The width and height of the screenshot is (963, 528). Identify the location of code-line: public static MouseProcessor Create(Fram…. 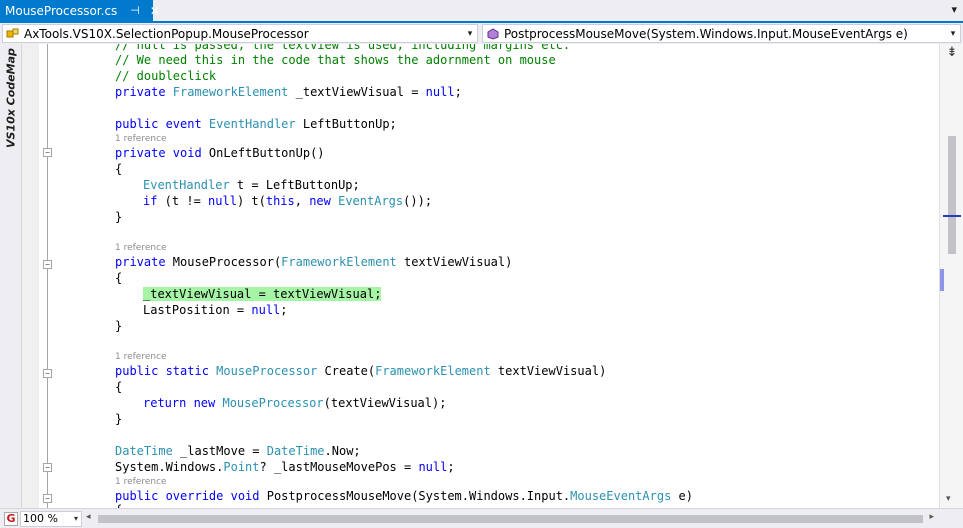
(361, 371).